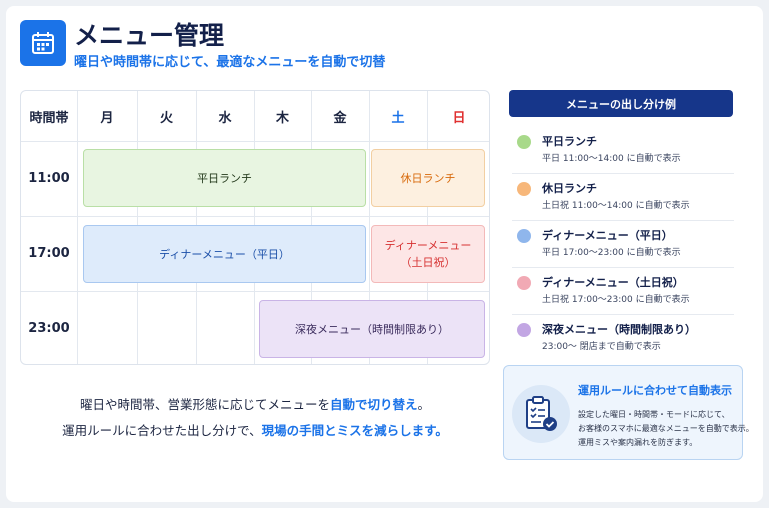 The width and height of the screenshot is (769, 508). Describe the element at coordinates (166, 118) in the screenshot. I see `day-header-tue: 火` at that location.